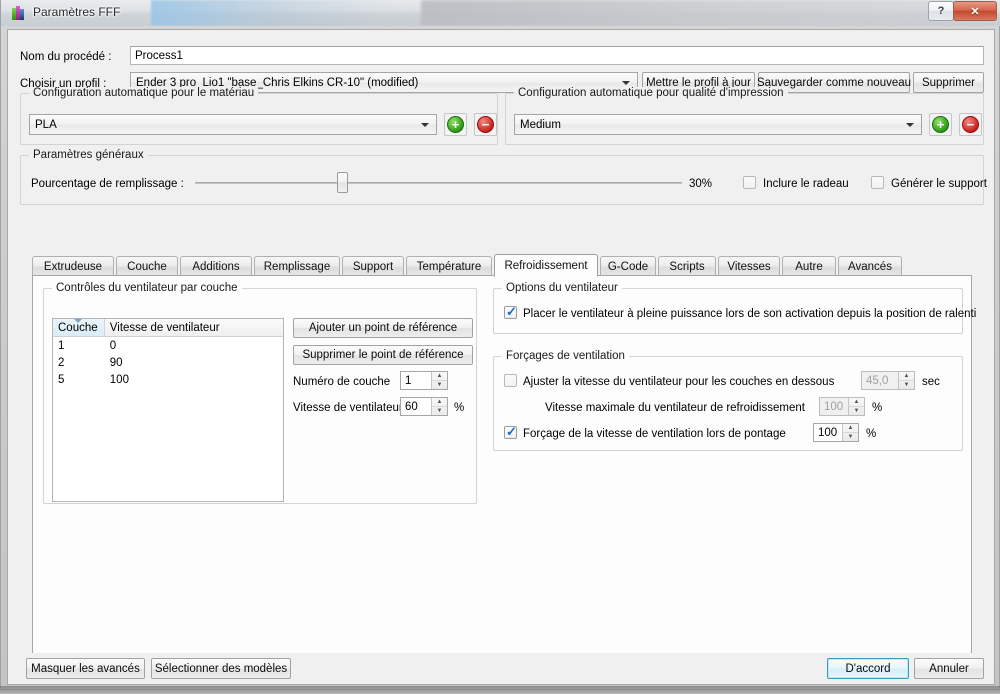 Image resolution: width=1000 pixels, height=694 pixels. What do you see at coordinates (348, 408) in the screenshot?
I see `fan-speed-label: Vitesse de ventilateur` at bounding box center [348, 408].